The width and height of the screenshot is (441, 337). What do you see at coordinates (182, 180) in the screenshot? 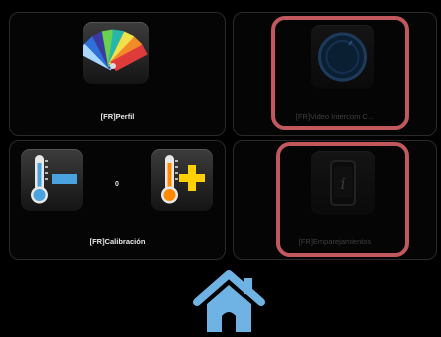
I see `thermometer-plus-icon` at bounding box center [182, 180].